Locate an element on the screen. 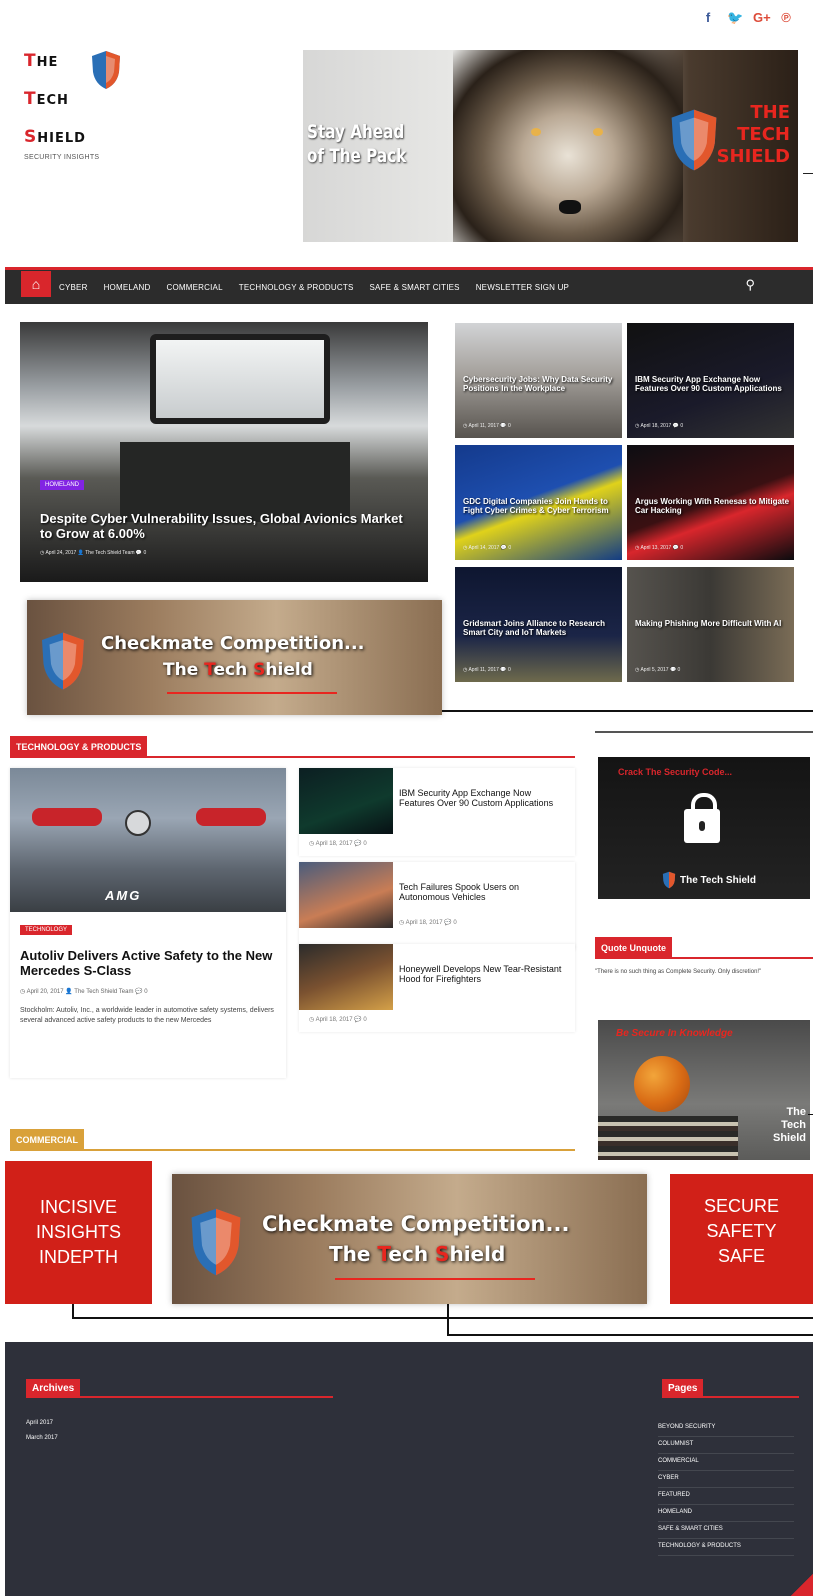 The width and height of the screenshot is (813, 1596). twitter-icon: 🐦 is located at coordinates (735, 18).